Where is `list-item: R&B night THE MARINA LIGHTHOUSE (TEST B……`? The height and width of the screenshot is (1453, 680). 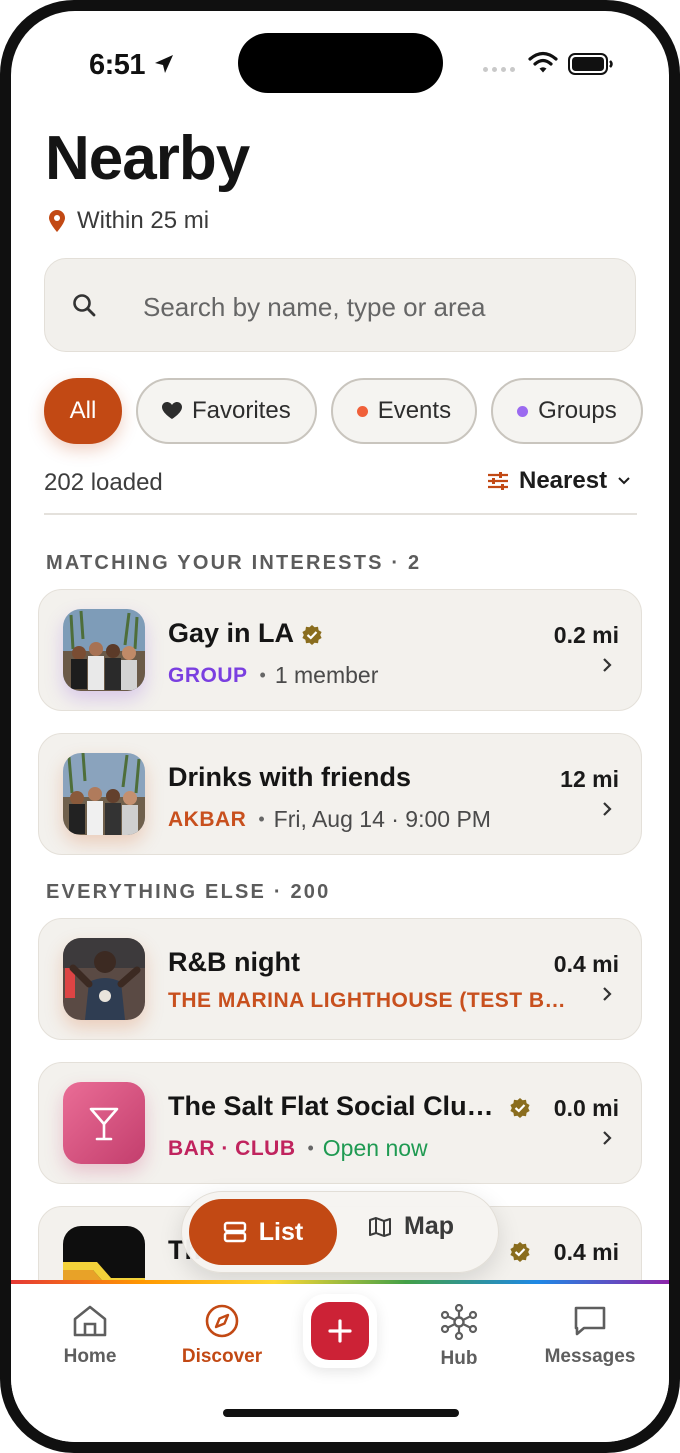
list-item: R&B night THE MARINA LIGHTHOUSE (TEST B…… is located at coordinates (340, 979).